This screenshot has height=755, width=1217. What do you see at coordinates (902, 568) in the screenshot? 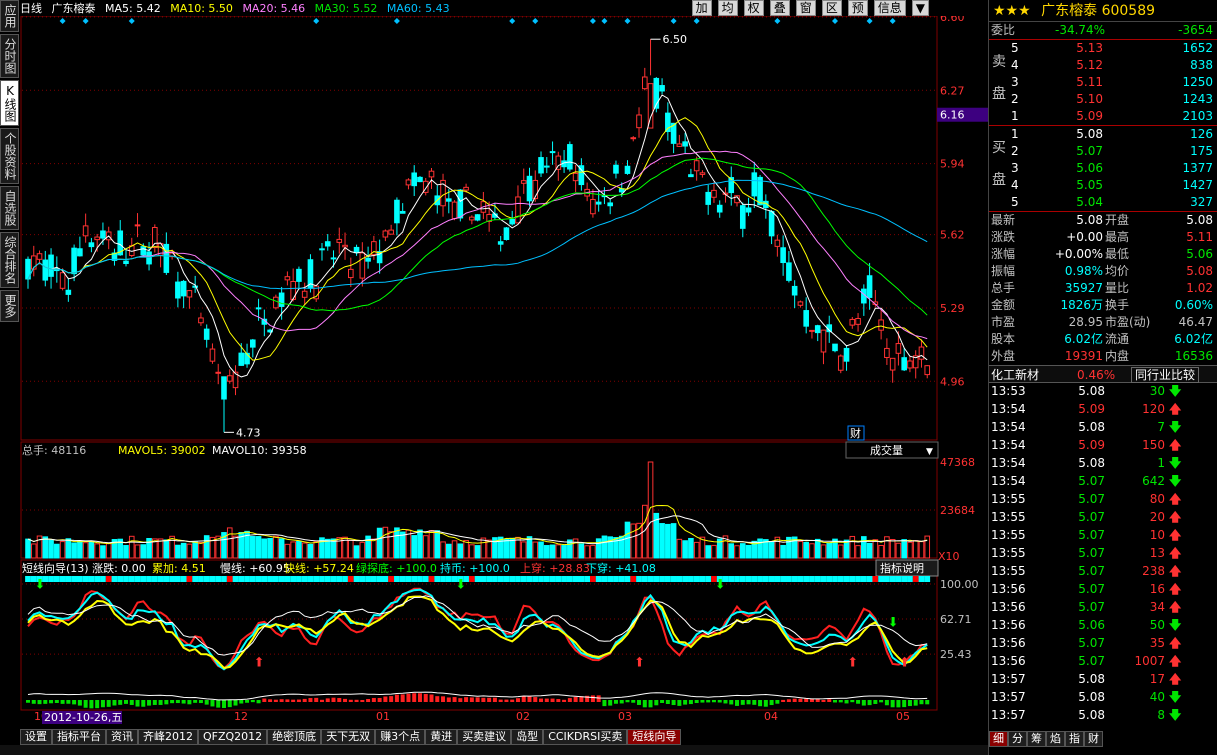
I see `indicator-help-label: 指标说明` at bounding box center [902, 568].